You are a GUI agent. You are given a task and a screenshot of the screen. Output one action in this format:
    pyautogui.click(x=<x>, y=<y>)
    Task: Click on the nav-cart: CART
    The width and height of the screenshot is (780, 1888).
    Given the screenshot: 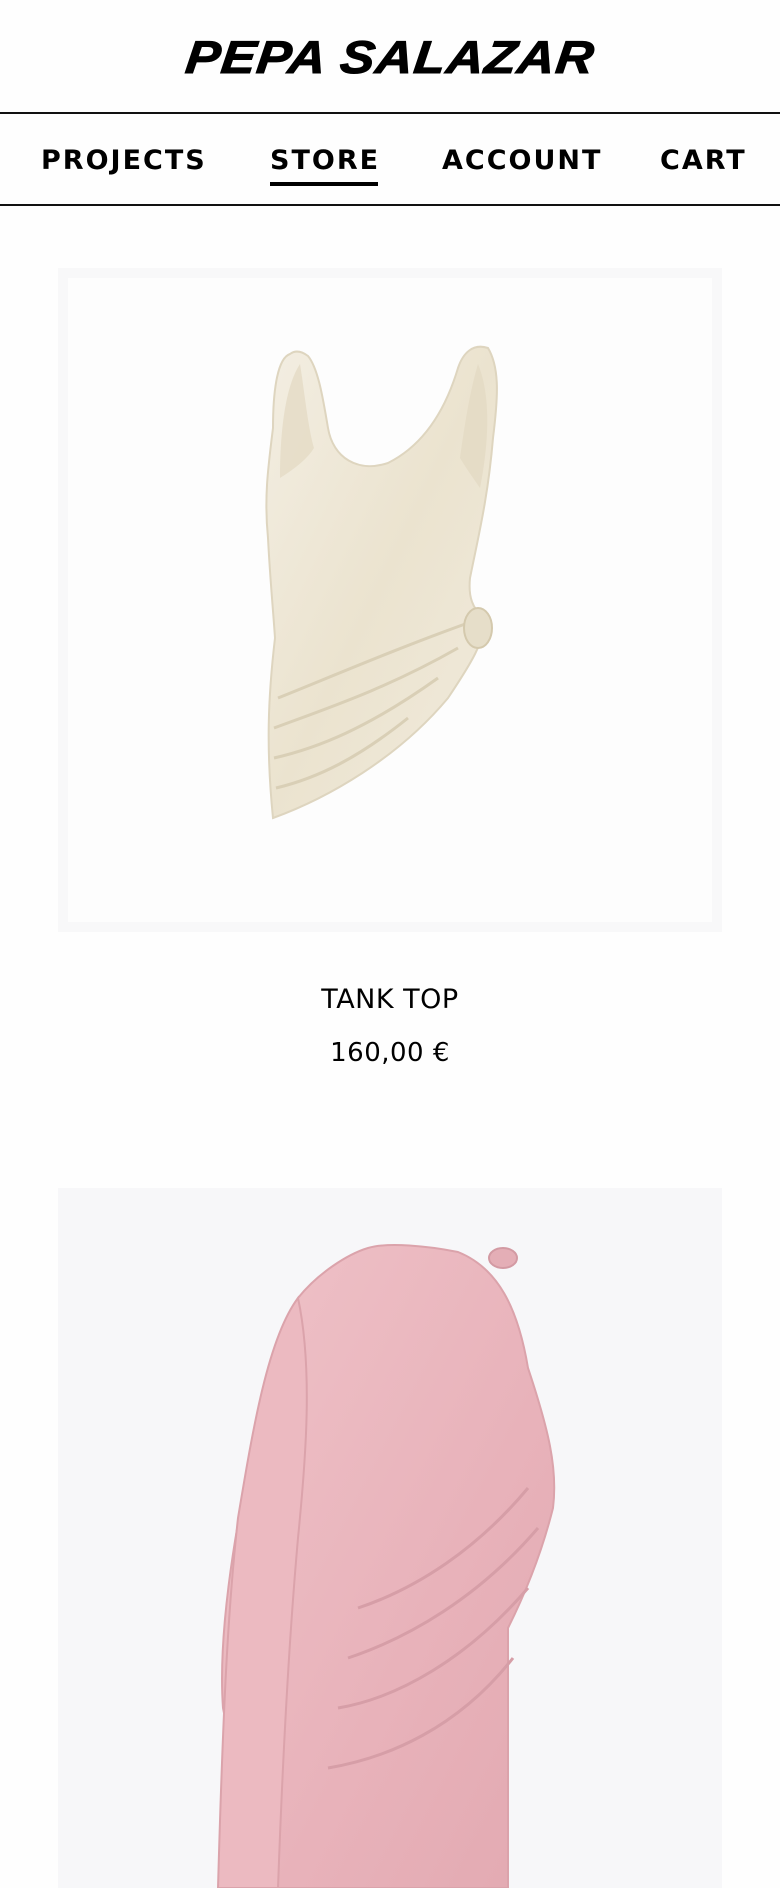 What is the action you would take?
    pyautogui.click(x=703, y=160)
    